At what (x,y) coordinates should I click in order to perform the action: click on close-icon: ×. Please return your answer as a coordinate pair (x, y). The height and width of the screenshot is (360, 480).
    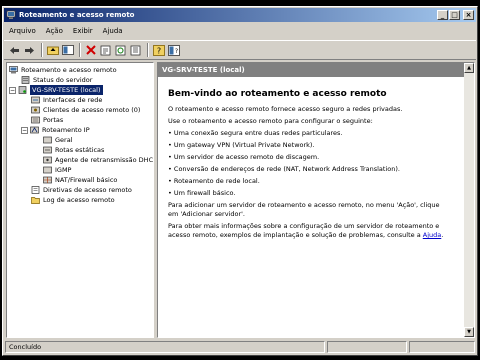
    Looking at the image, I should click on (468, 15).